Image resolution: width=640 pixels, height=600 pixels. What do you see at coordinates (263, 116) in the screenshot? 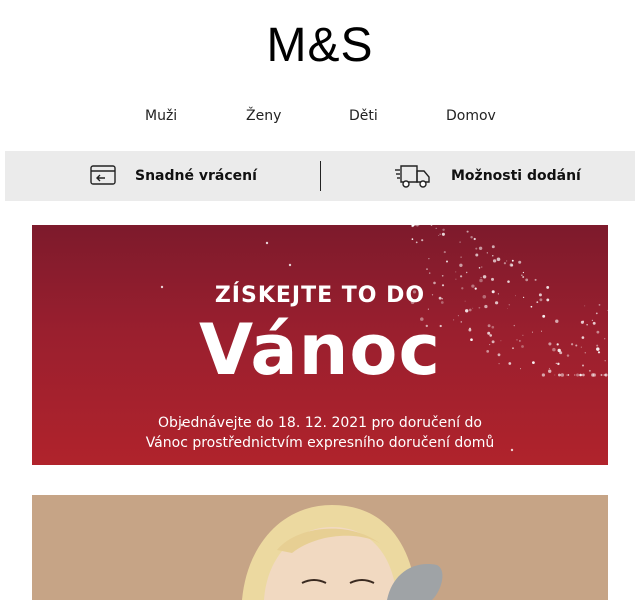
I see `nav-item-women: Ženy` at bounding box center [263, 116].